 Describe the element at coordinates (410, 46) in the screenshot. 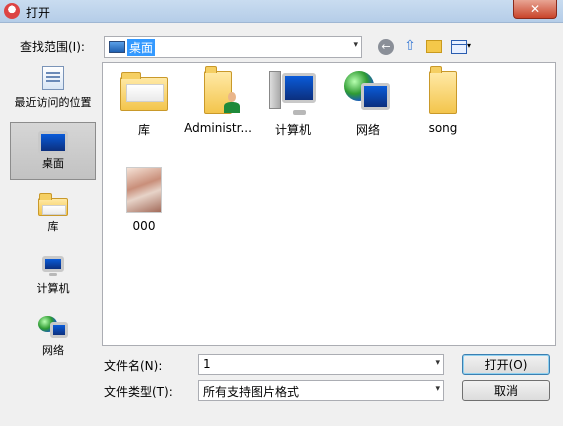

I see `up-folder-button: ⇧` at that location.